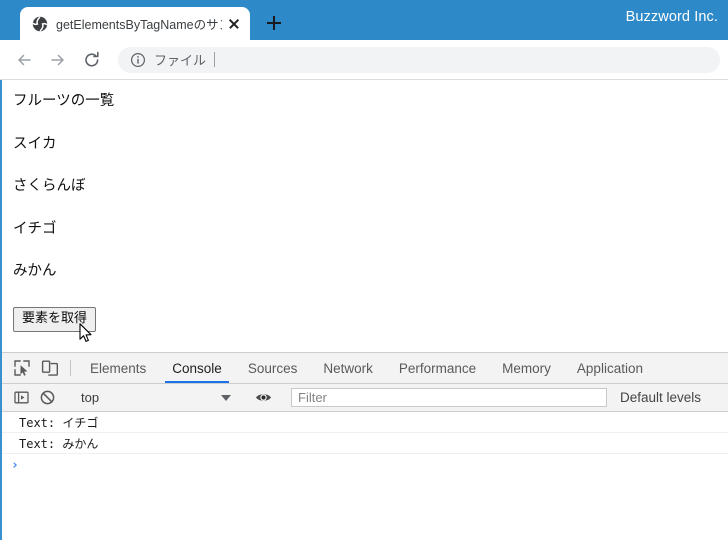 The image size is (728, 540). Describe the element at coordinates (364, 20) in the screenshot. I see `title-bar: getElementsByTagNameのサンプル Buzzword Inc.` at that location.